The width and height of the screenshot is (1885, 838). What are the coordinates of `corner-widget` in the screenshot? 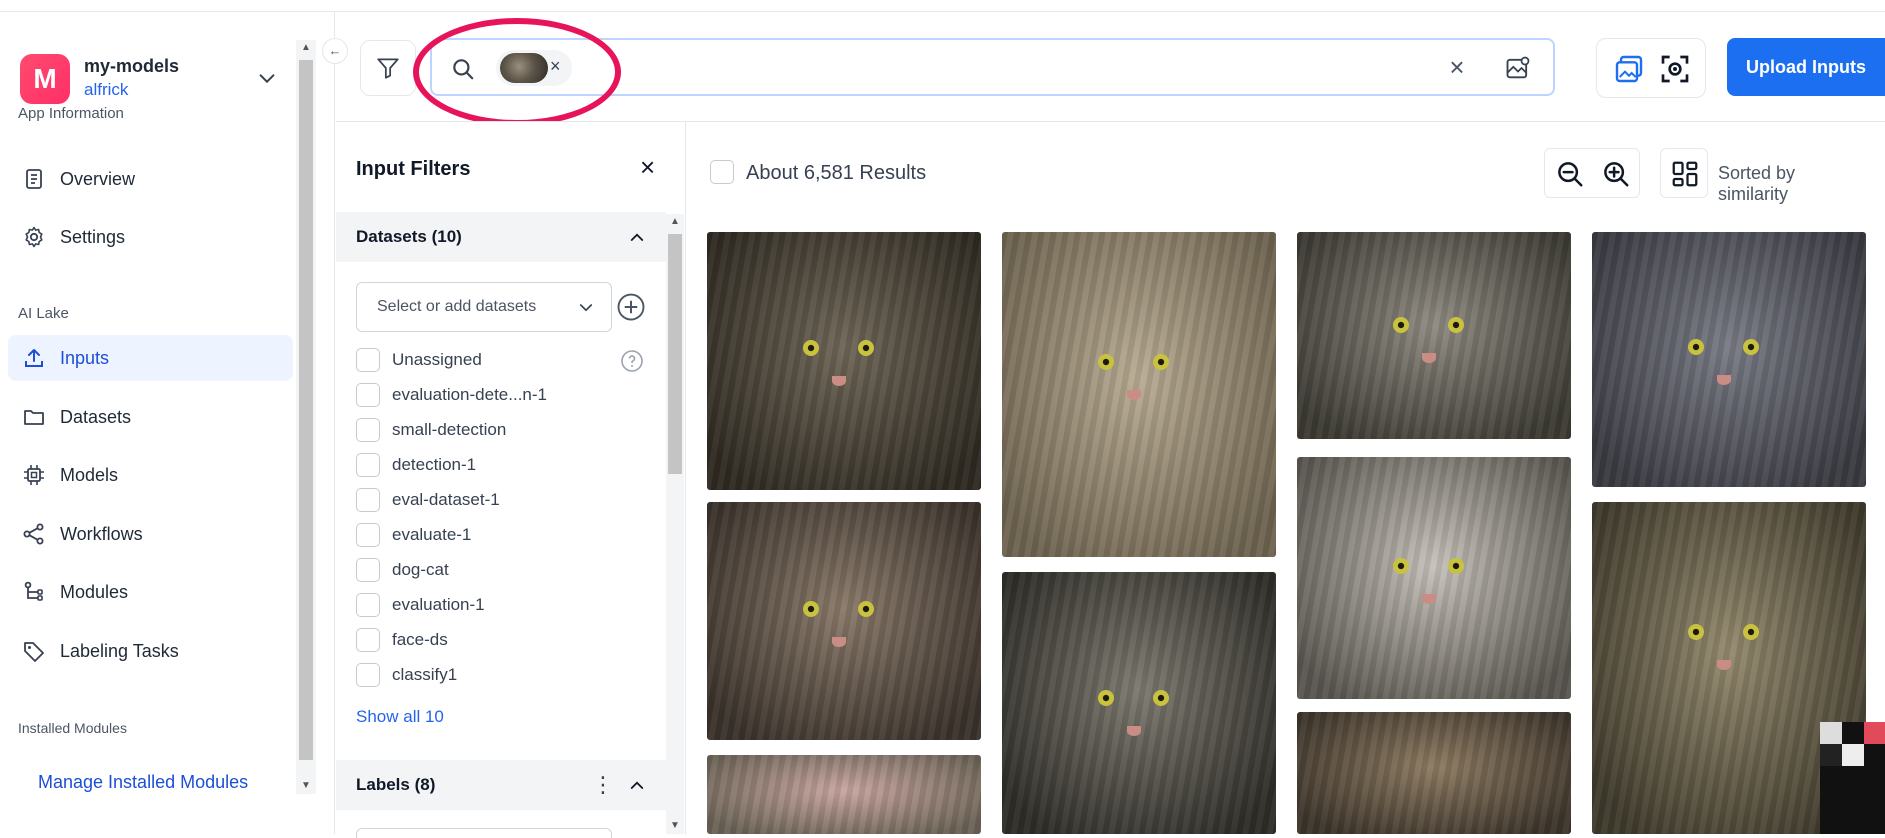 It's located at (1852, 778).